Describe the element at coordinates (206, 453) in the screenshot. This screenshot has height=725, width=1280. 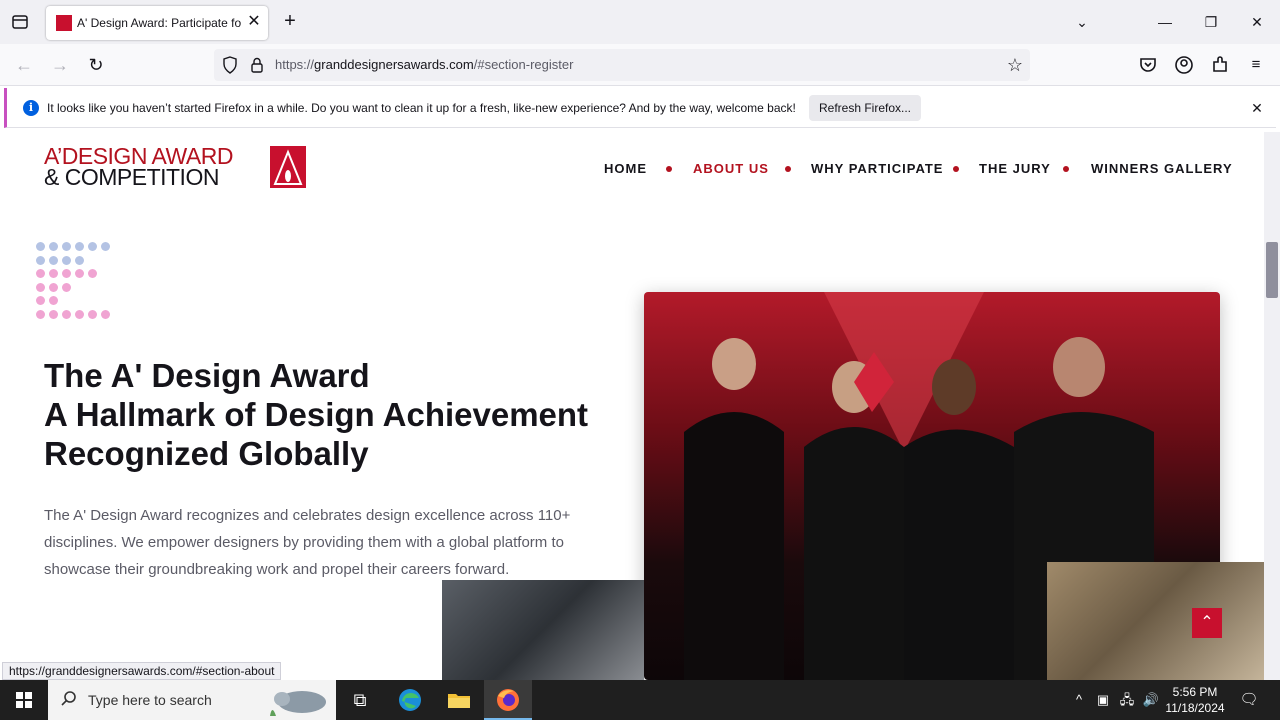
I see `hero-title-line: Recognized Globally` at that location.